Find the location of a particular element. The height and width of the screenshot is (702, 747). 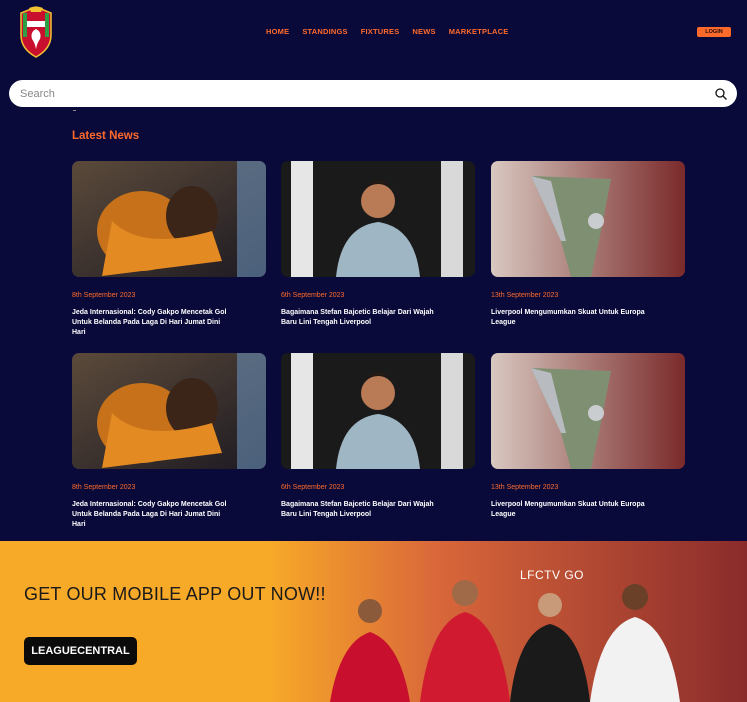

nav-marketplace: MARKETPLACE is located at coordinates (479, 31).